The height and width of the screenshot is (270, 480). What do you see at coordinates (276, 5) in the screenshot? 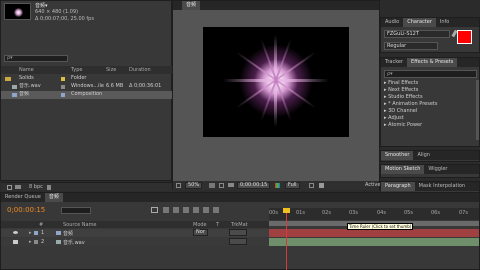
I see `composition-tab-bar: 音频` at bounding box center [276, 5].